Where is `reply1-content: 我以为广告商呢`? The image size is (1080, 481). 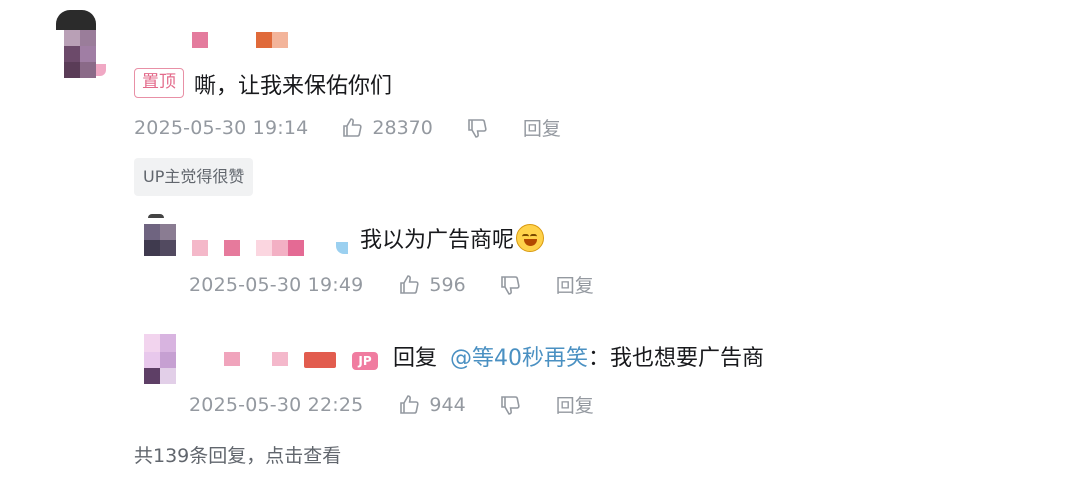
reply1-content: 我以为广告商呢 is located at coordinates (437, 240).